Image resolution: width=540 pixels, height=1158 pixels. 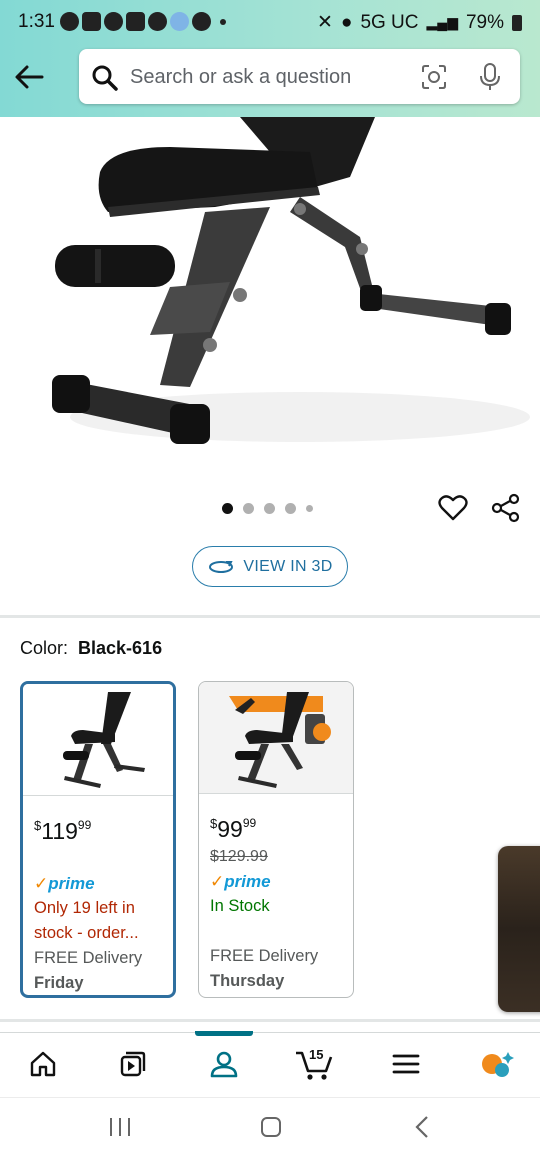 What do you see at coordinates (270, 1063) in the screenshot?
I see `bottom-navigation: 15` at bounding box center [270, 1063].